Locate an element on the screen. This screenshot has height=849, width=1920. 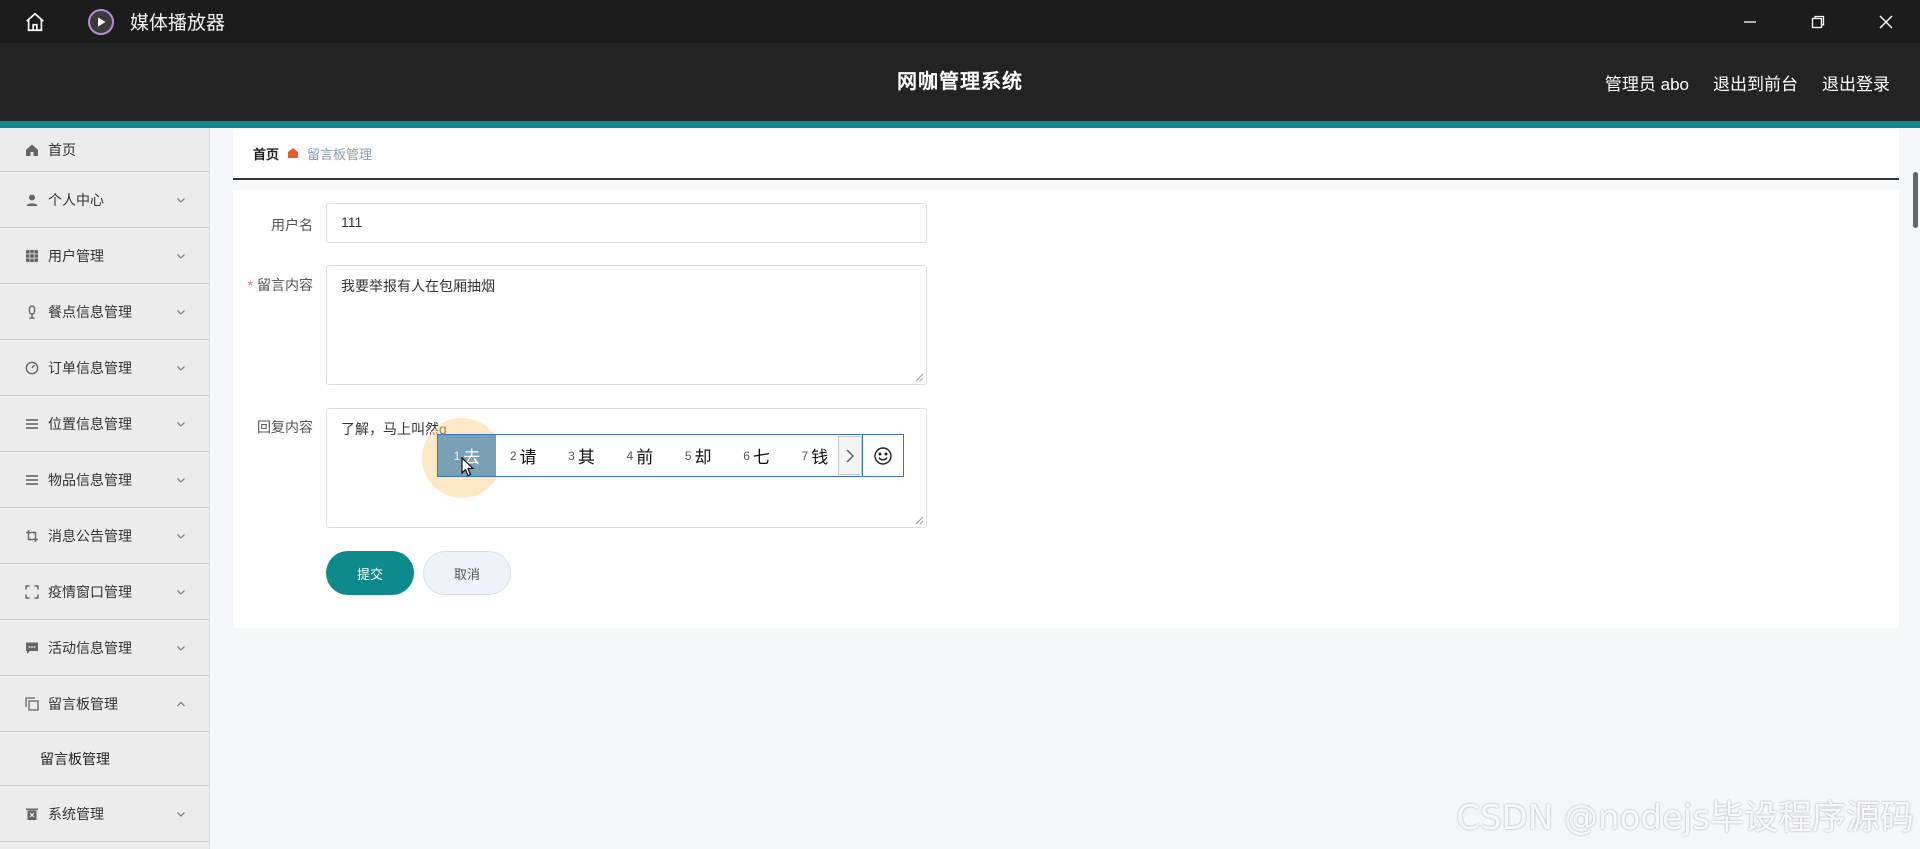
minimize-icon is located at coordinates (1750, 21).